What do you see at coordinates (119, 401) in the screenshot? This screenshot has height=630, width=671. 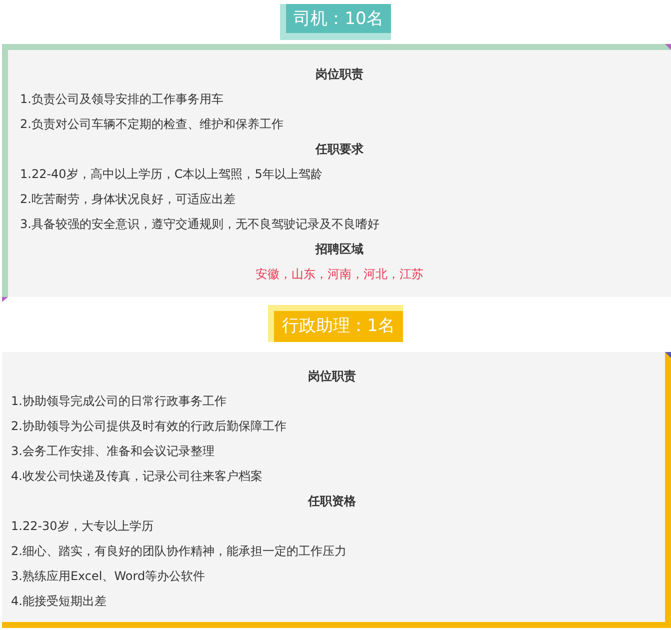 I see `list-item-text: 1.协助领导完成公司的日常行政事务工作` at bounding box center [119, 401].